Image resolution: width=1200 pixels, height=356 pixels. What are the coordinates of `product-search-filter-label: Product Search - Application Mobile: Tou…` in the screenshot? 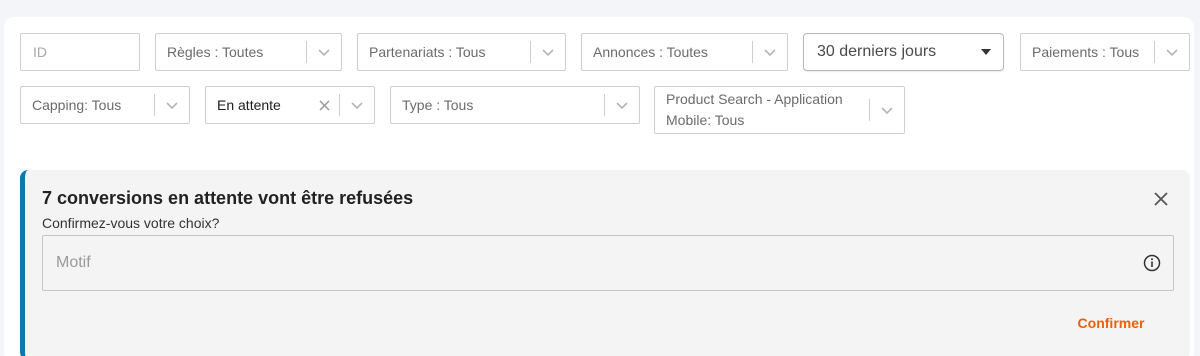 It's located at (754, 109).